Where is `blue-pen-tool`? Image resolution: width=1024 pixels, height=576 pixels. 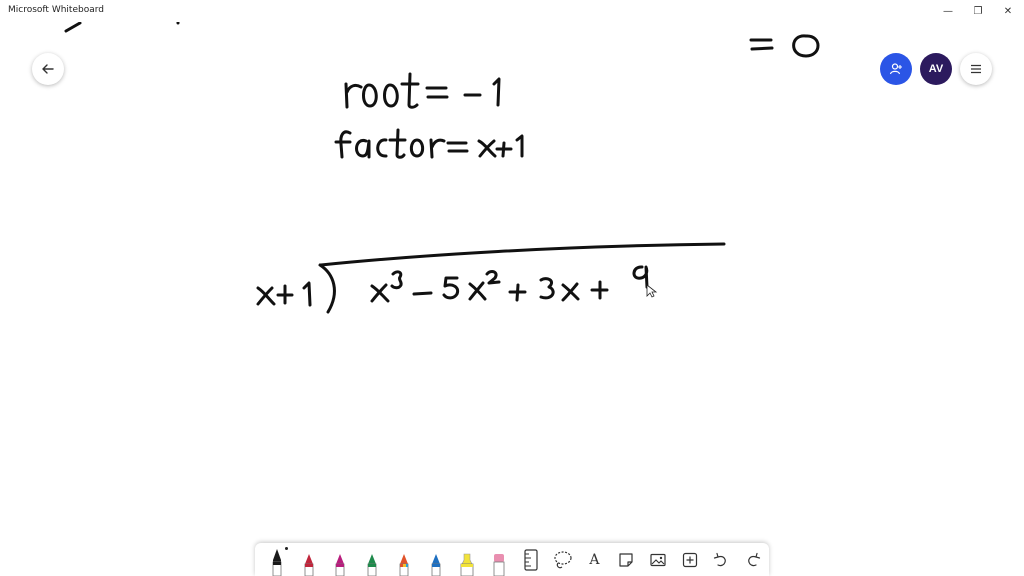 blue-pen-tool is located at coordinates (436, 559).